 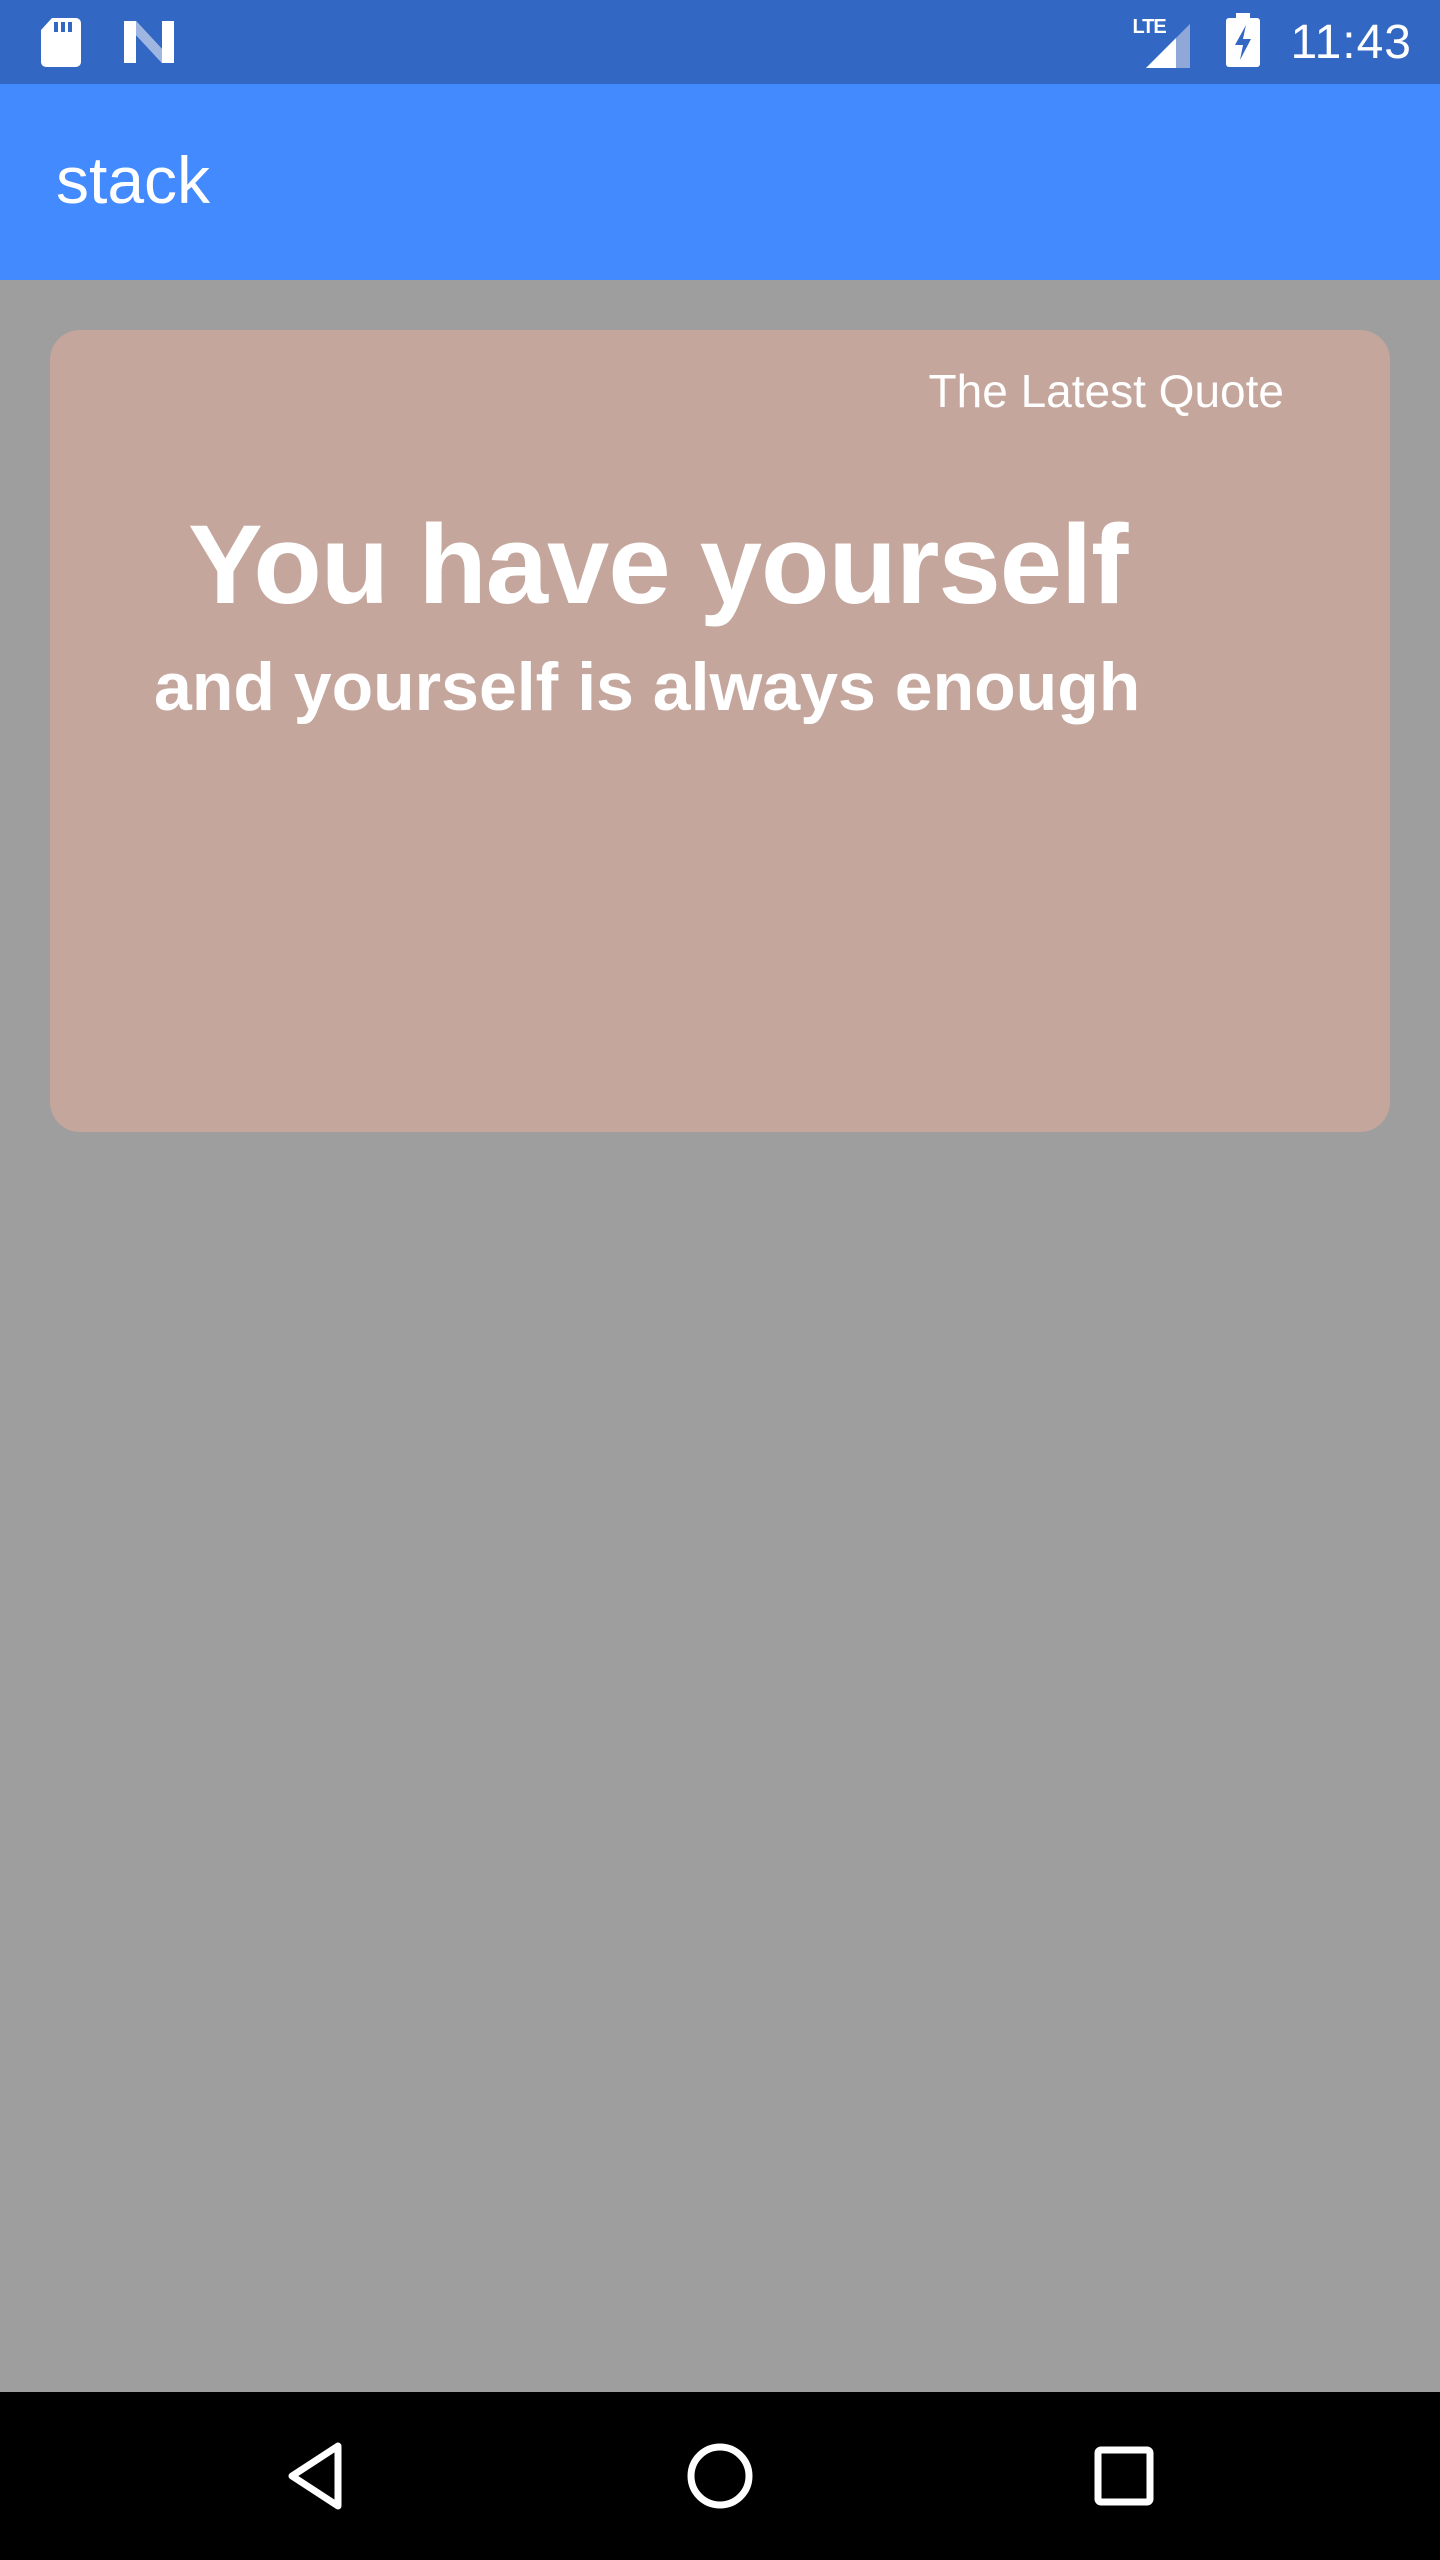 I want to click on battery-charging-icon, so click(x=1243, y=42).